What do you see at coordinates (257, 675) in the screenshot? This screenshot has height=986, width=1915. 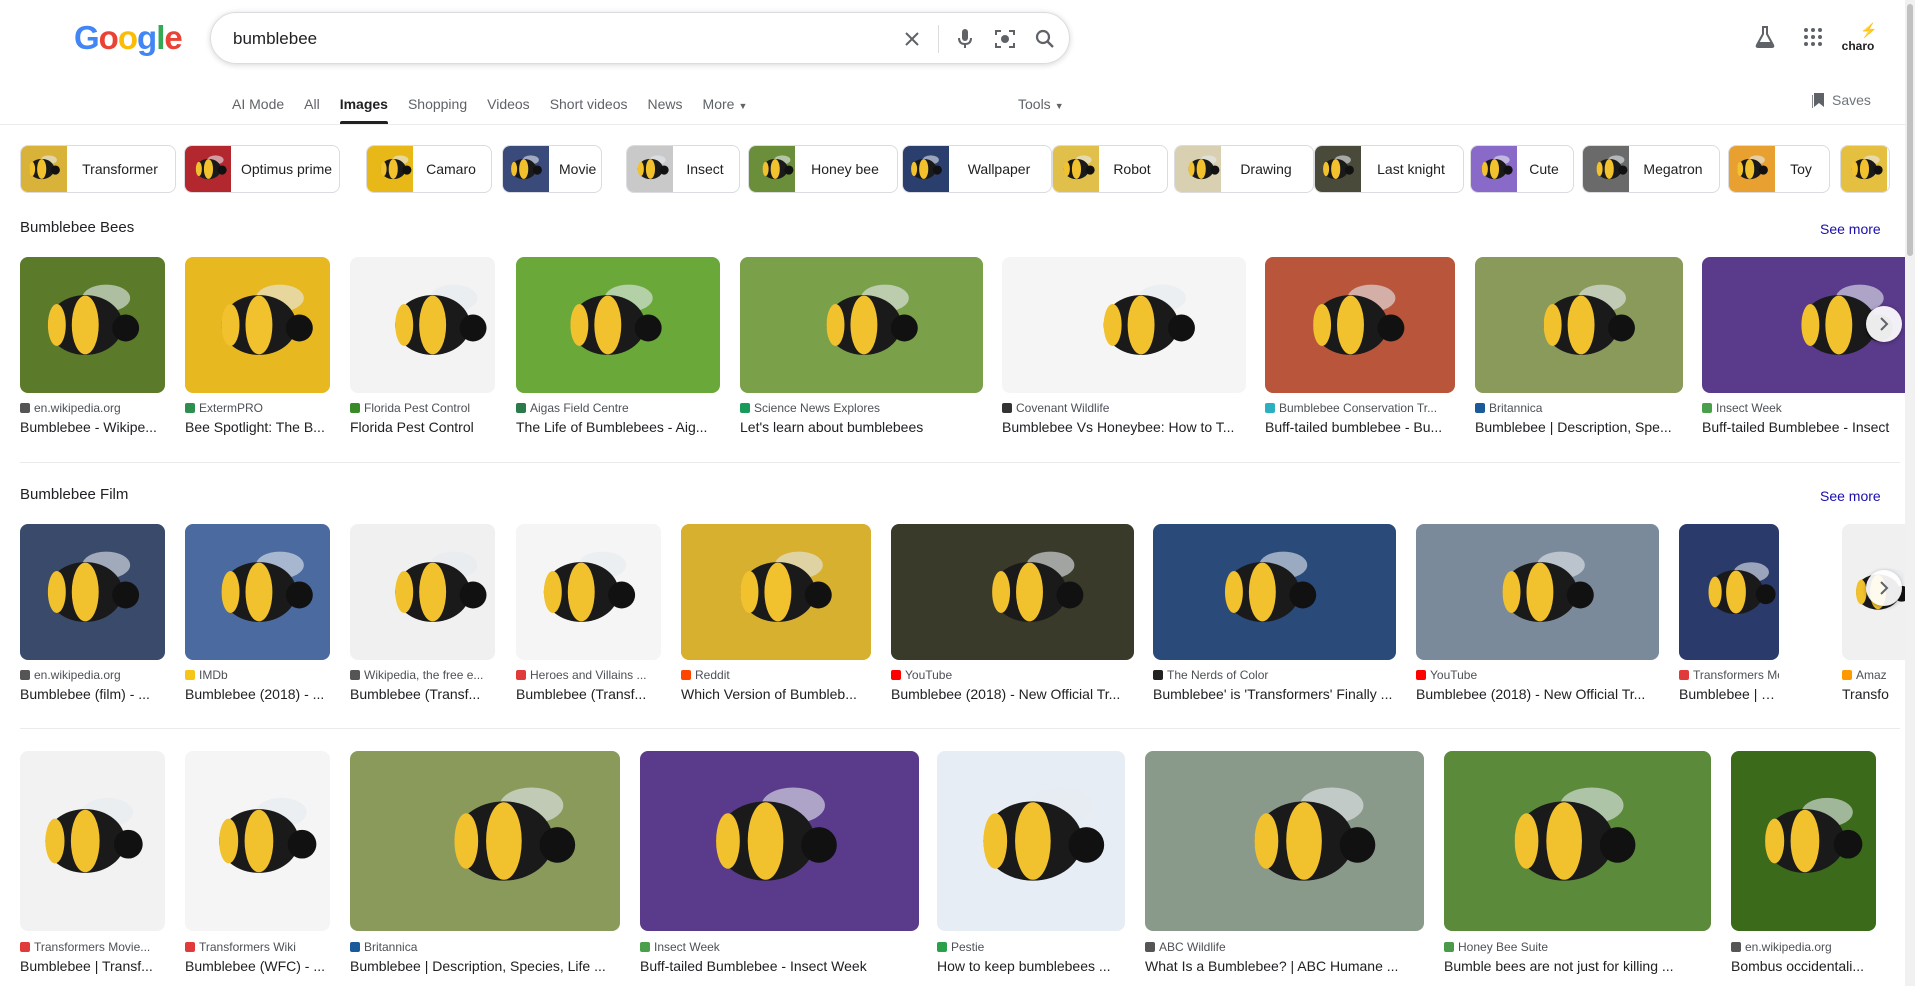 I see `result-source: IMDb` at bounding box center [257, 675].